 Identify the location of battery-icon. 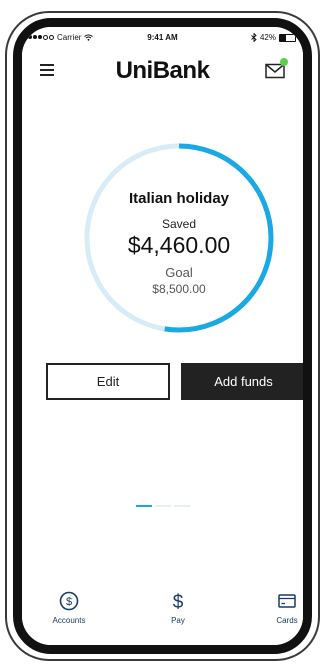
(287, 37).